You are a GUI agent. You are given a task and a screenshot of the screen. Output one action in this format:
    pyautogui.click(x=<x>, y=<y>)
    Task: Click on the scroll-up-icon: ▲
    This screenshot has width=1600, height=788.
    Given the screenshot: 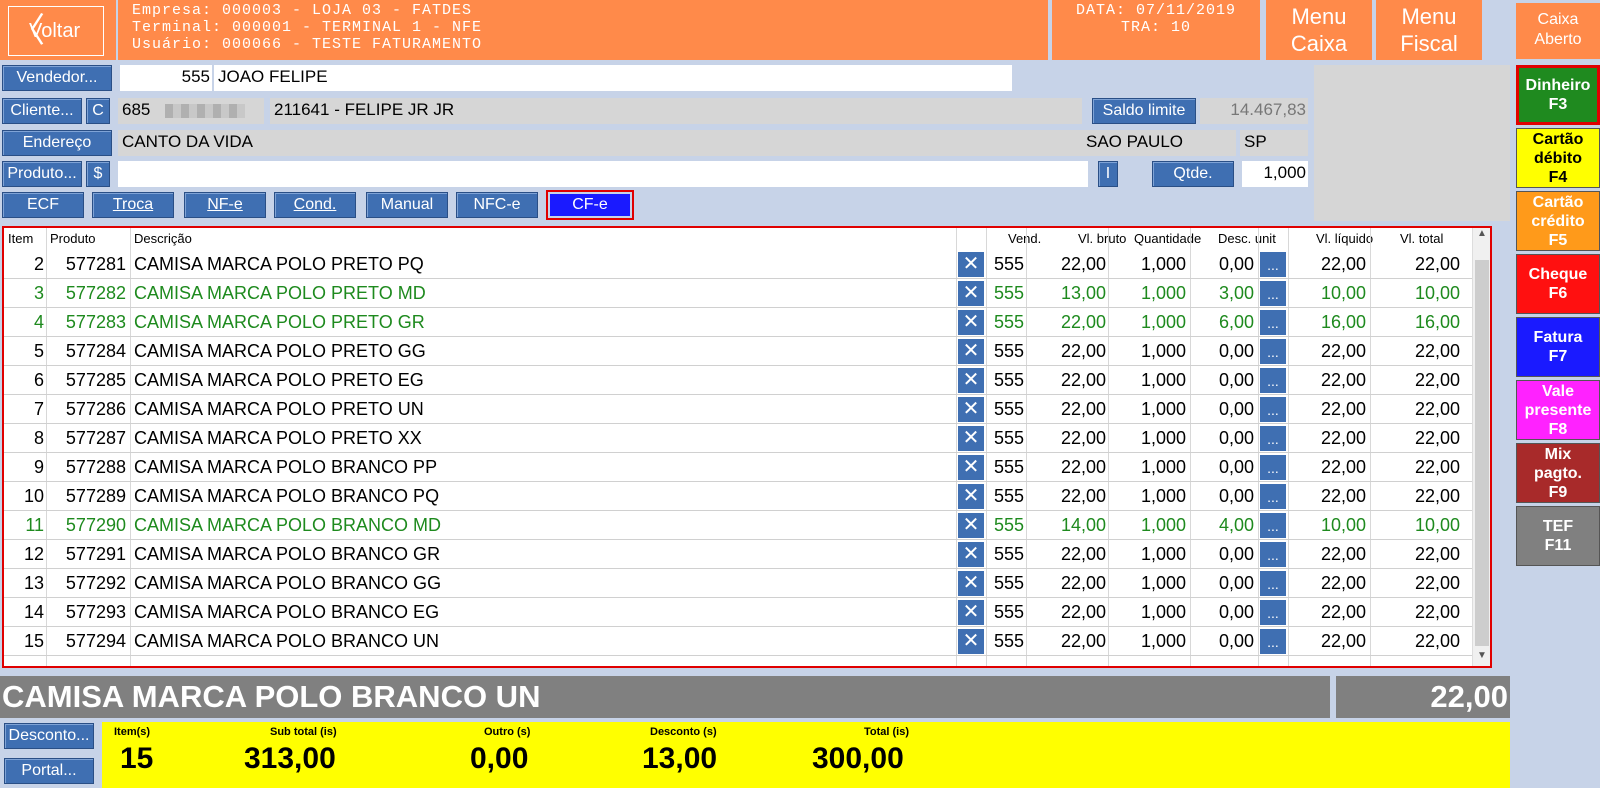 What is the action you would take?
    pyautogui.click(x=1481, y=236)
    